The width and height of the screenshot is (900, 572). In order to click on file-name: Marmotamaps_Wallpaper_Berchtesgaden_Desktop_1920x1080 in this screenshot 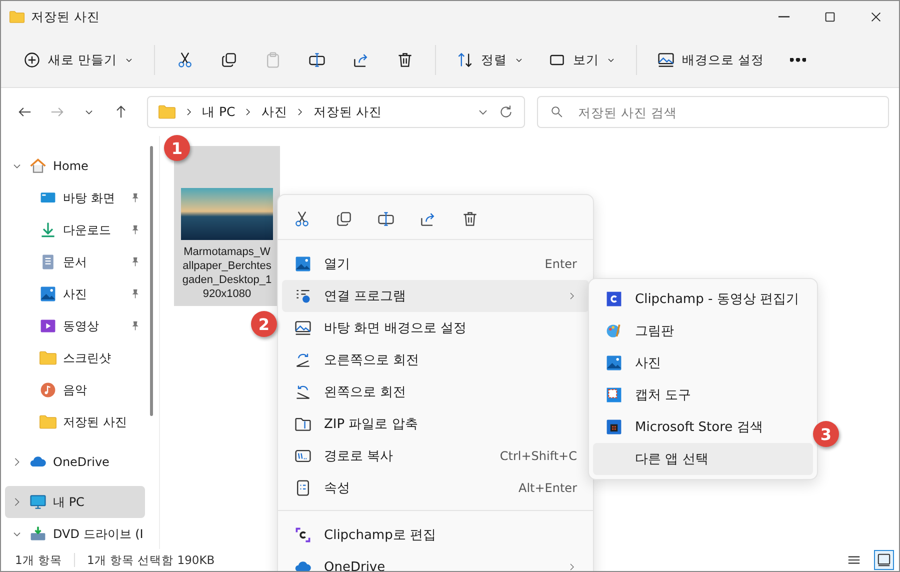, I will do `click(227, 273)`.